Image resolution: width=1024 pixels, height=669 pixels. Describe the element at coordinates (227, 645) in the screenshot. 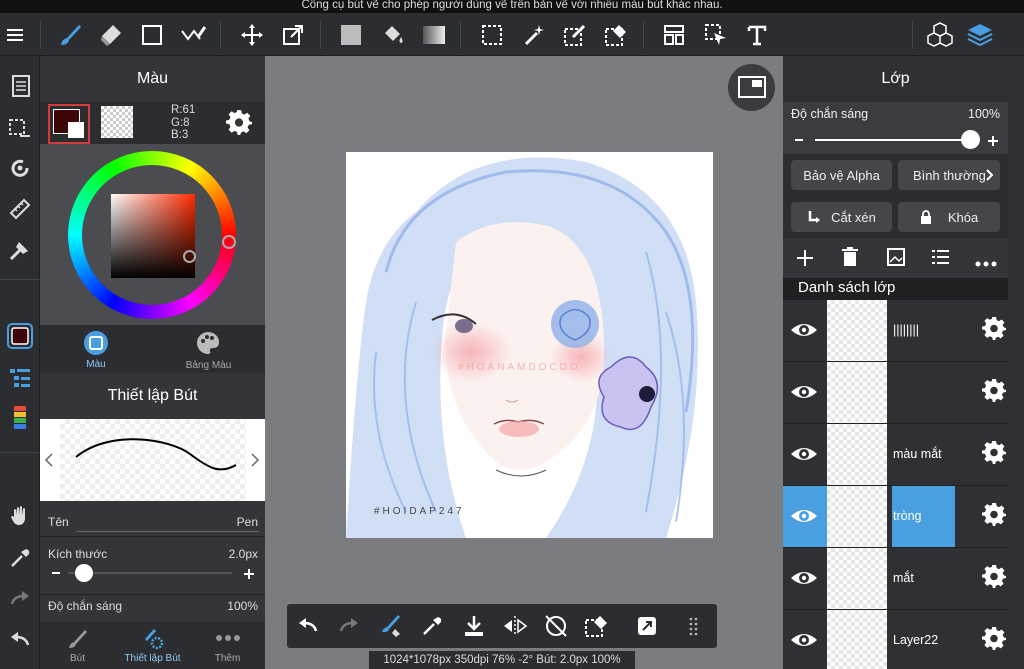

I see `tab-more: Thêm` at that location.